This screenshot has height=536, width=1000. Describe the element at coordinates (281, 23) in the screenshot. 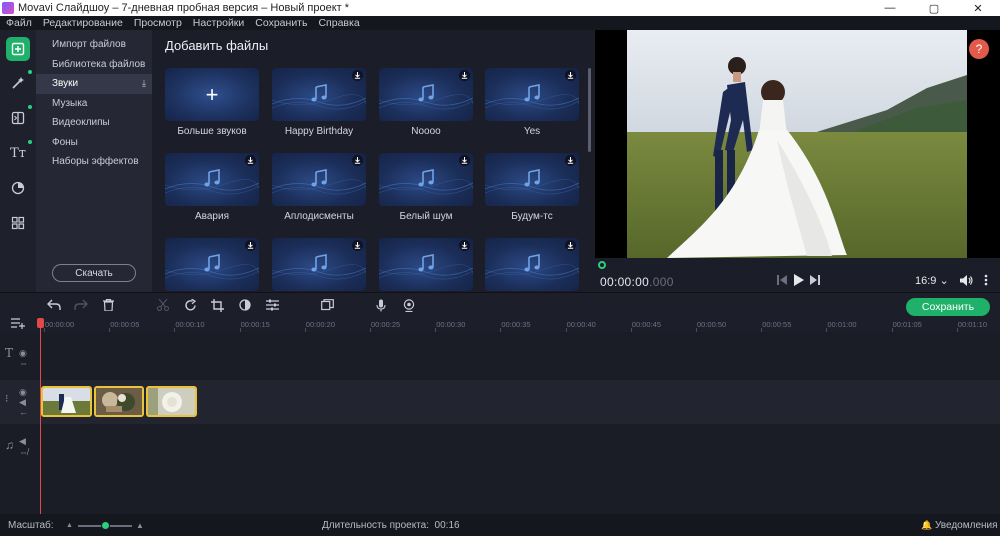

I see `menu-save: Сохранить` at that location.